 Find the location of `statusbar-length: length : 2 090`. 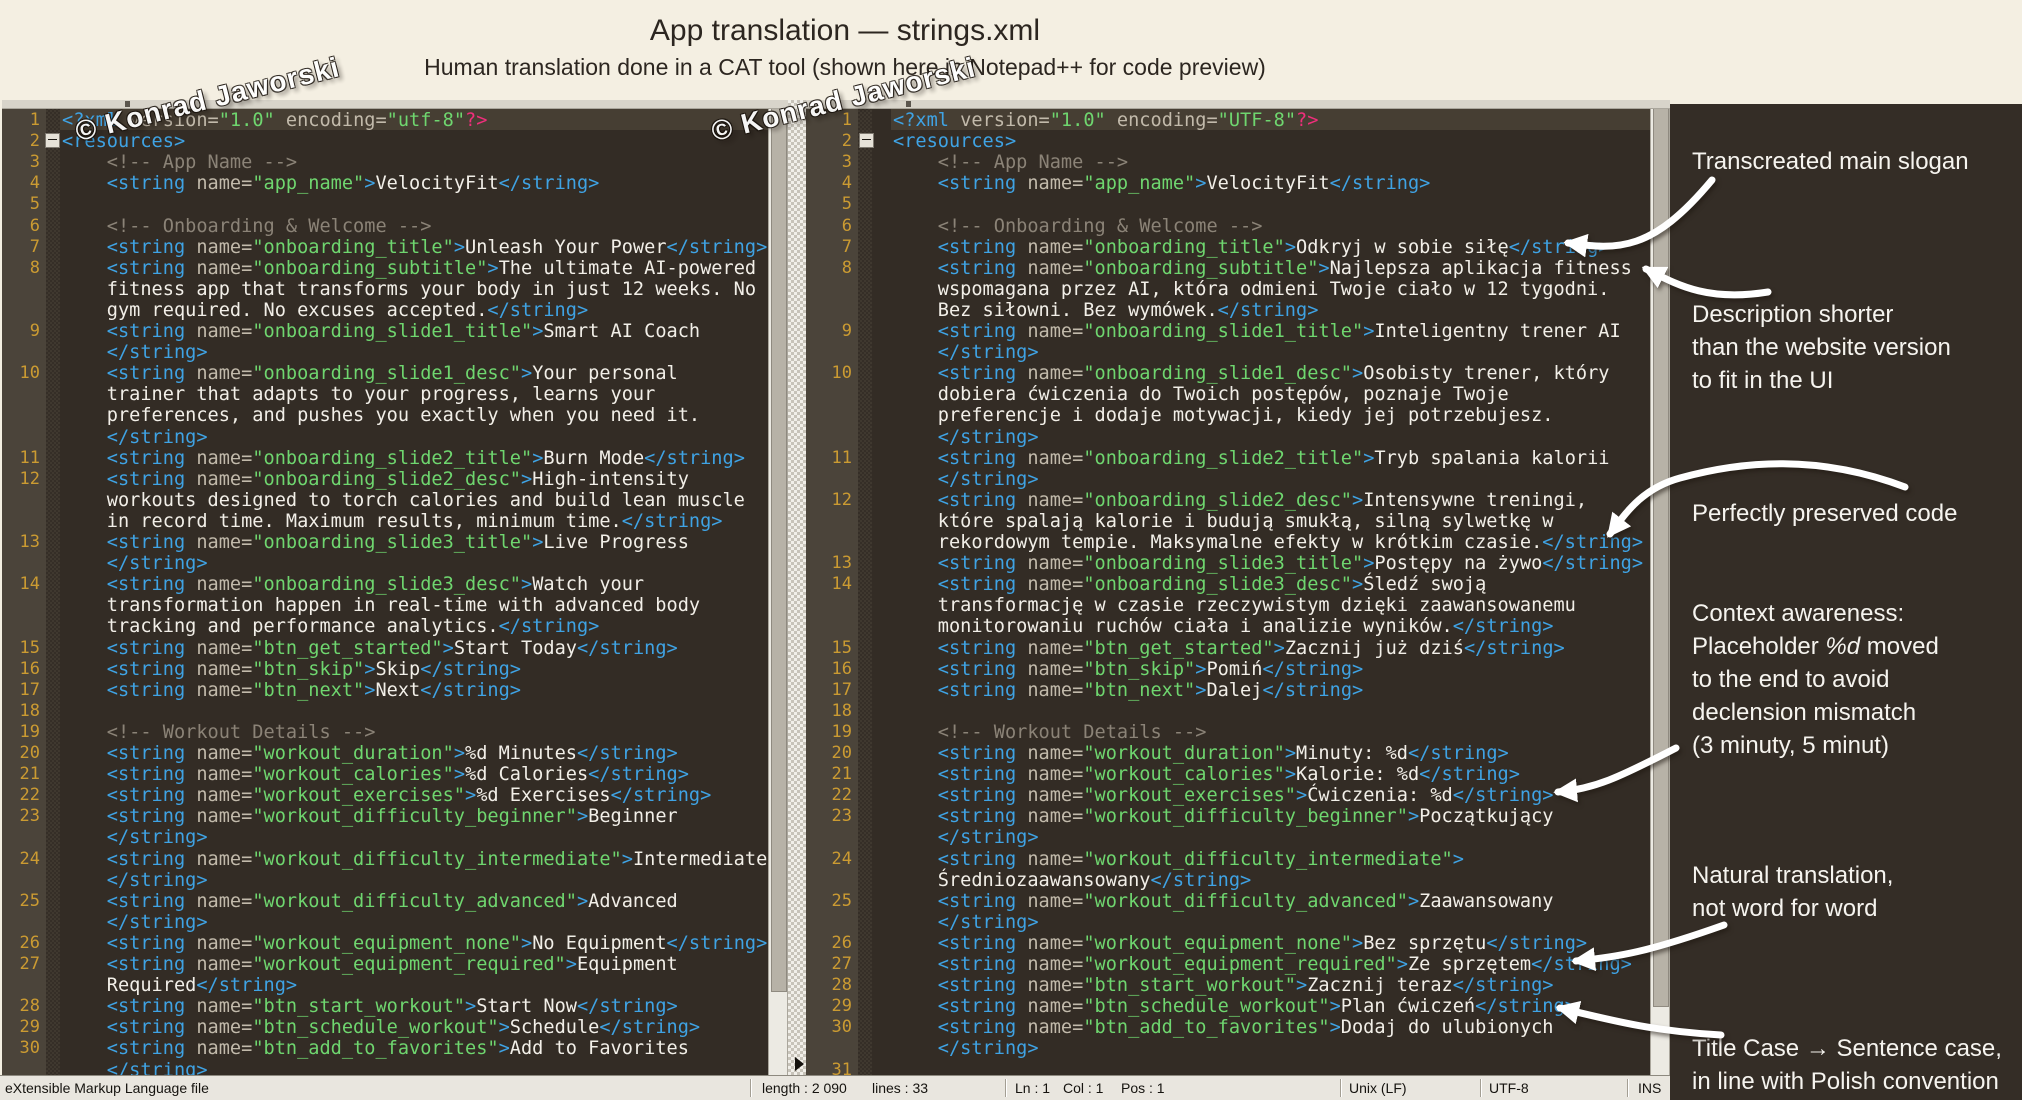

statusbar-length: length : 2 090 is located at coordinates (804, 1088).